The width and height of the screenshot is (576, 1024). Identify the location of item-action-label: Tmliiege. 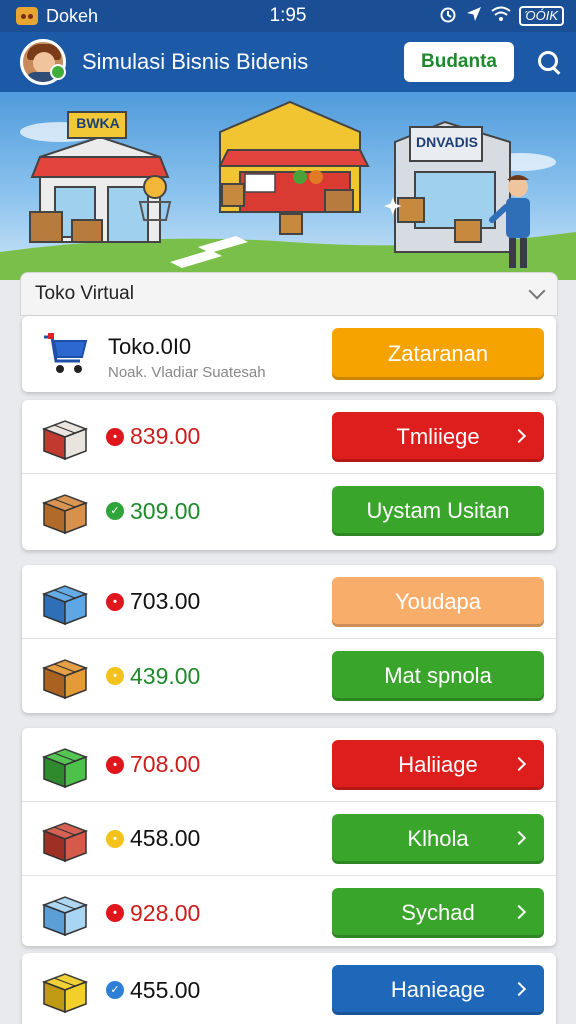
(438, 436).